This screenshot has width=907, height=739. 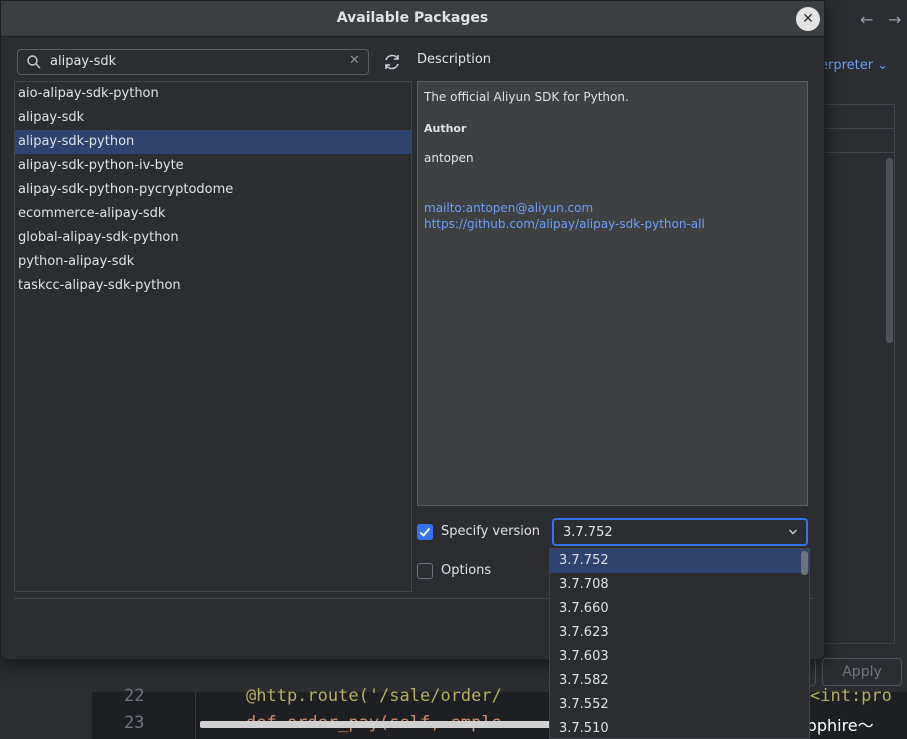 I want to click on version-option: 3.7.660, so click(x=679, y=609).